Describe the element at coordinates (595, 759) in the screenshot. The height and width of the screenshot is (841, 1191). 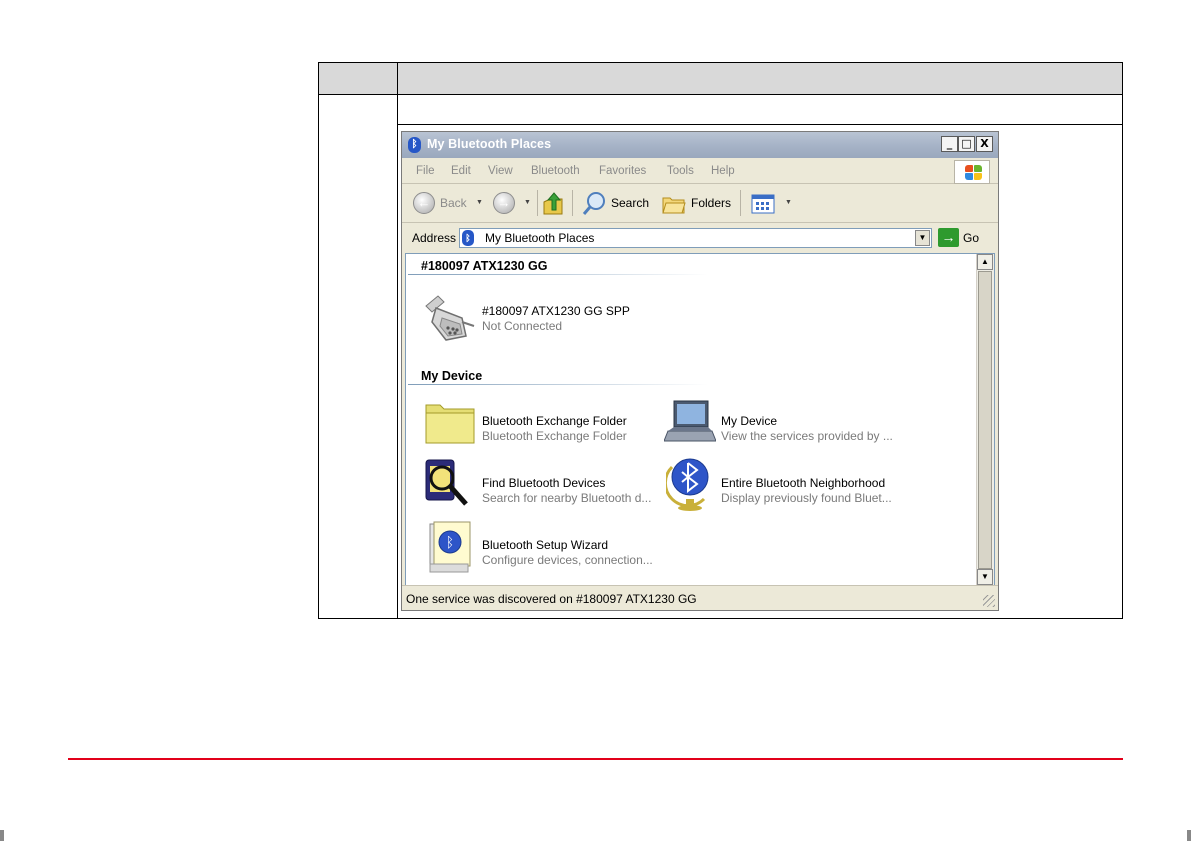
I see `page-footer-rule` at that location.